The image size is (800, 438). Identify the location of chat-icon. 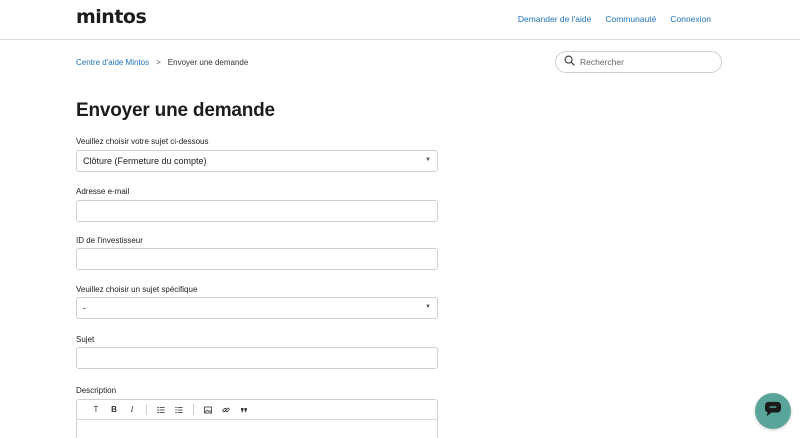
(773, 411).